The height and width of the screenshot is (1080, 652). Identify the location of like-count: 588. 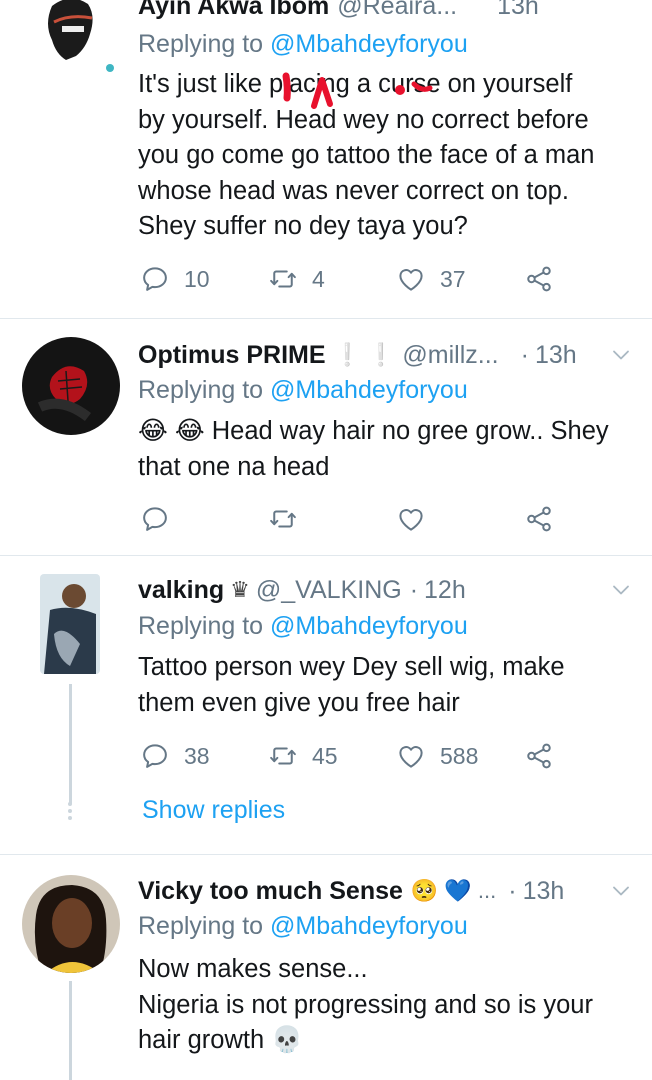
(459, 755).